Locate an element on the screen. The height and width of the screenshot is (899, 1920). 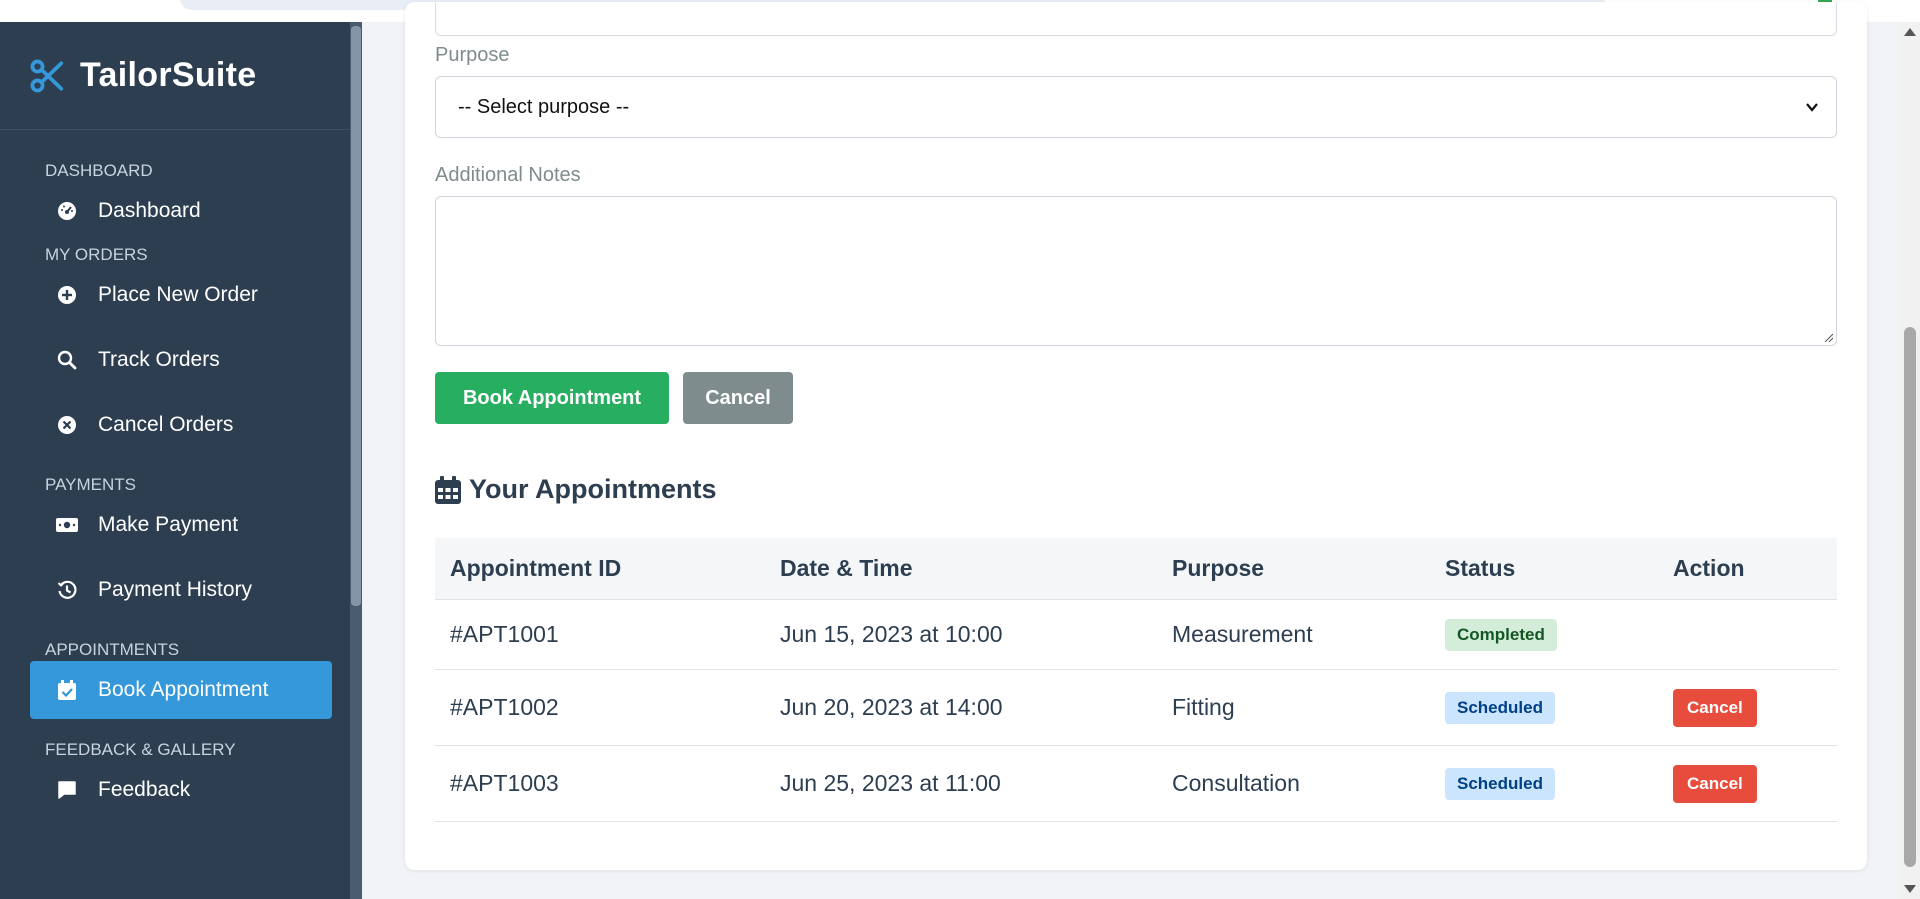
history-icon is located at coordinates (67, 590).